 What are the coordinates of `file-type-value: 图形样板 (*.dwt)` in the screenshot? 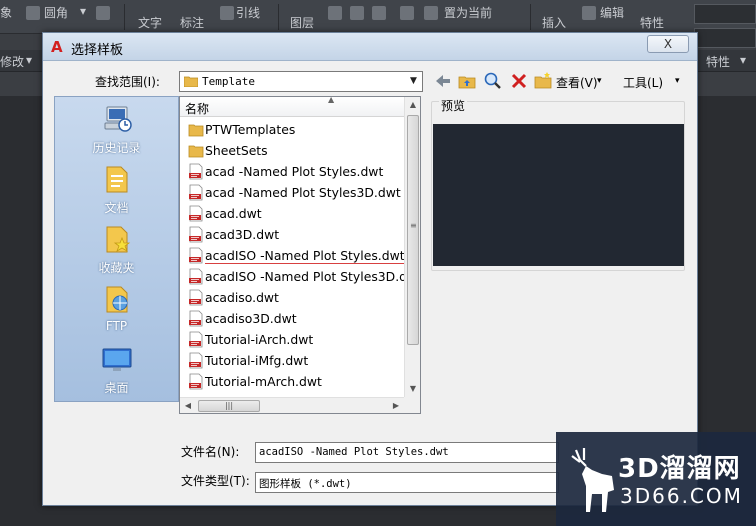 It's located at (305, 484).